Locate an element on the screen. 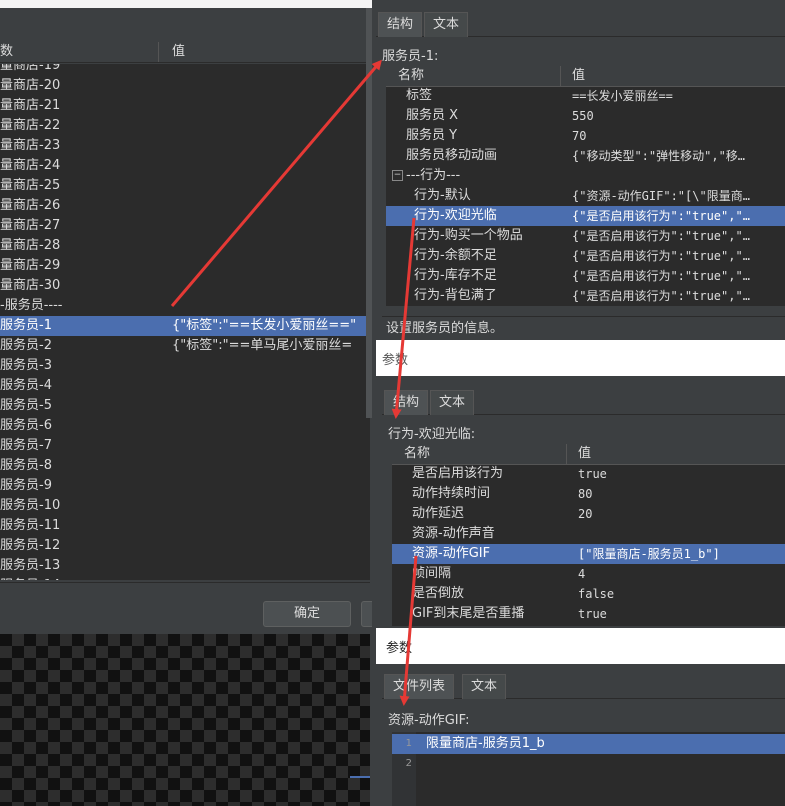  arrow-to-panel3 is located at coordinates (408, 630).